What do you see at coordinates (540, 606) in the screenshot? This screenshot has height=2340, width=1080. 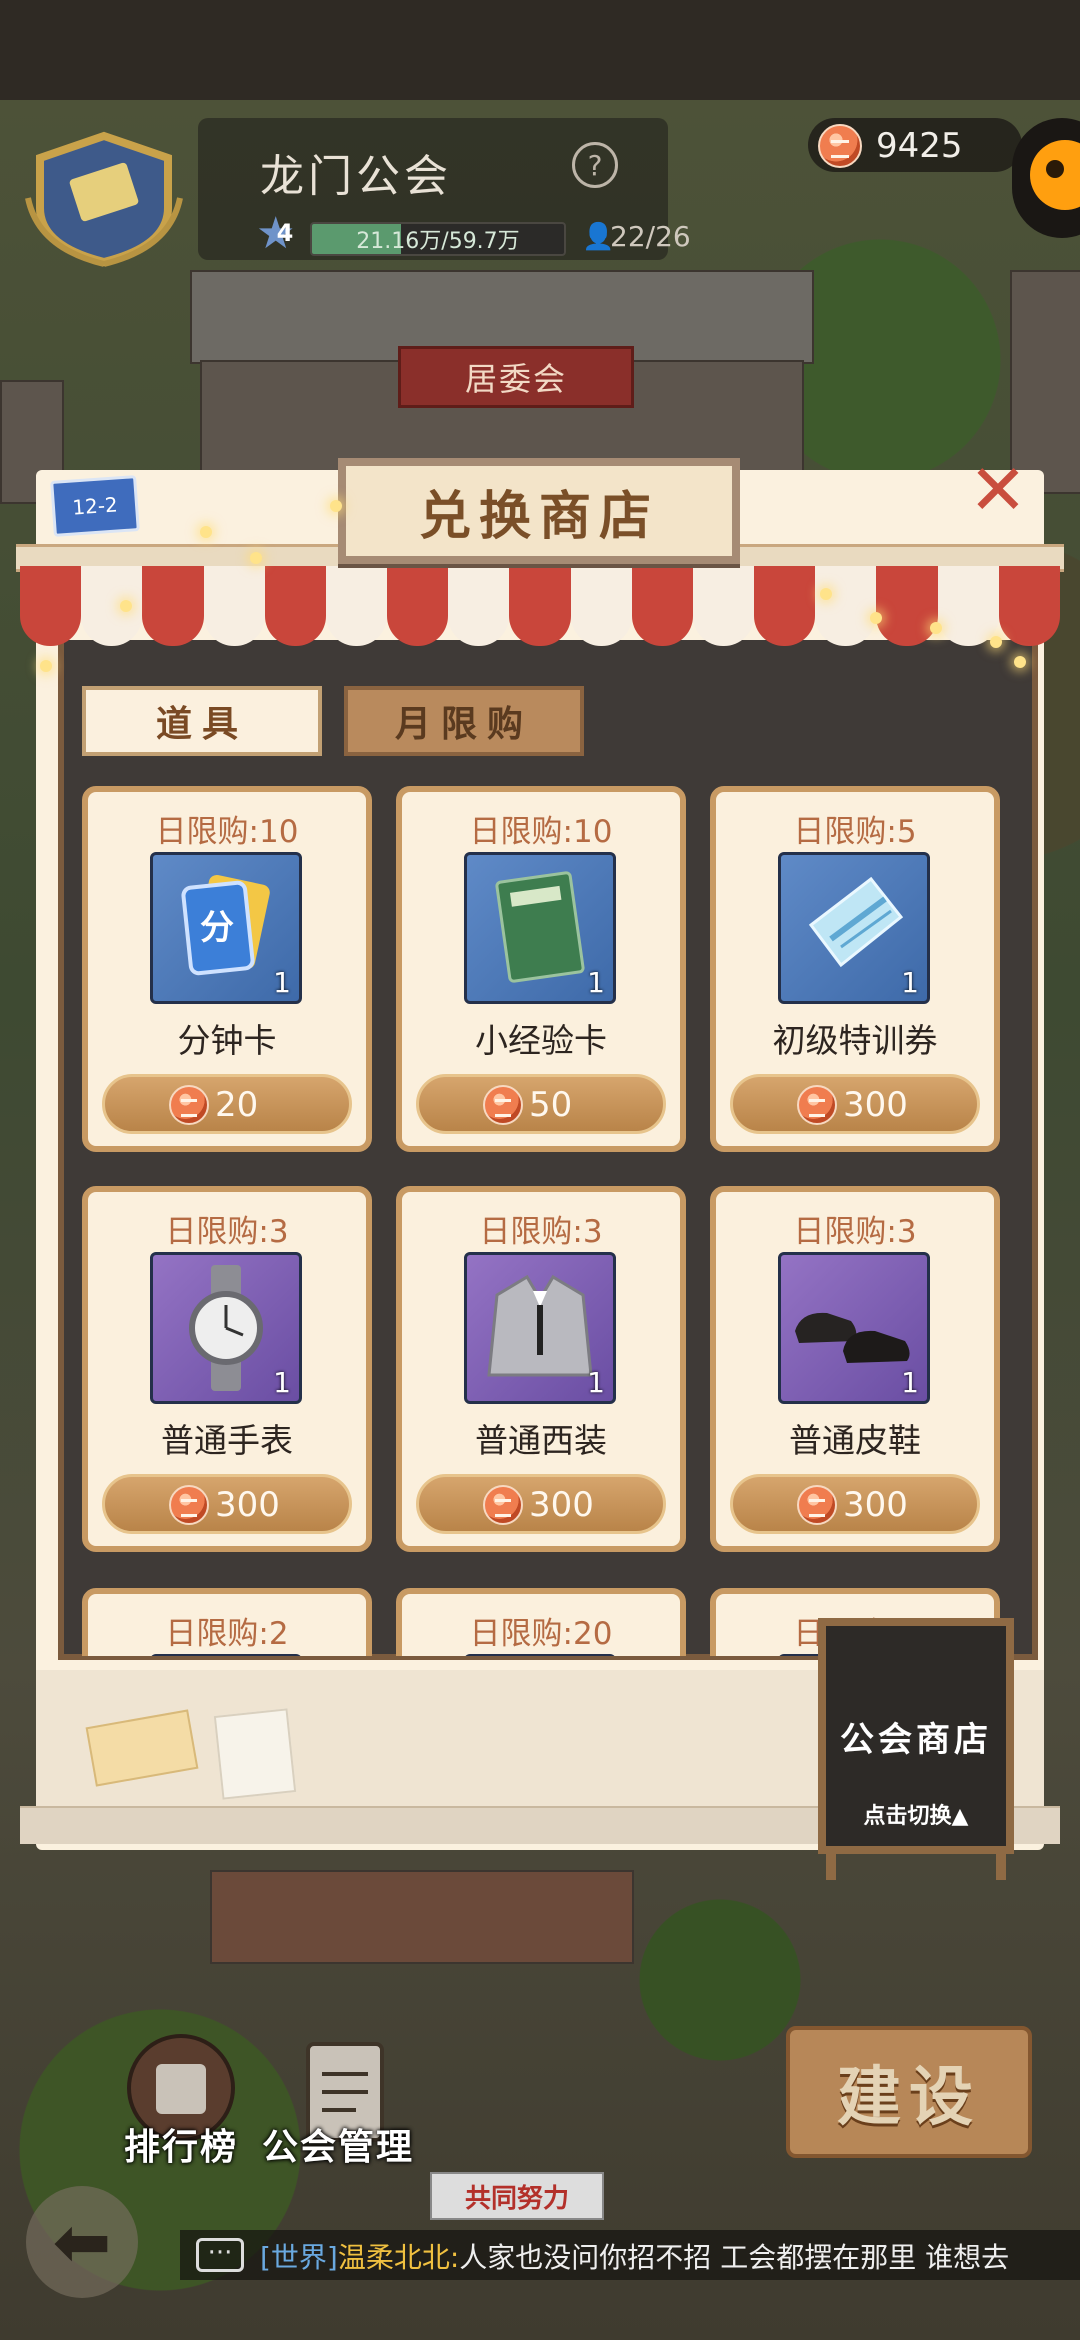 I see `shop-awning` at bounding box center [540, 606].